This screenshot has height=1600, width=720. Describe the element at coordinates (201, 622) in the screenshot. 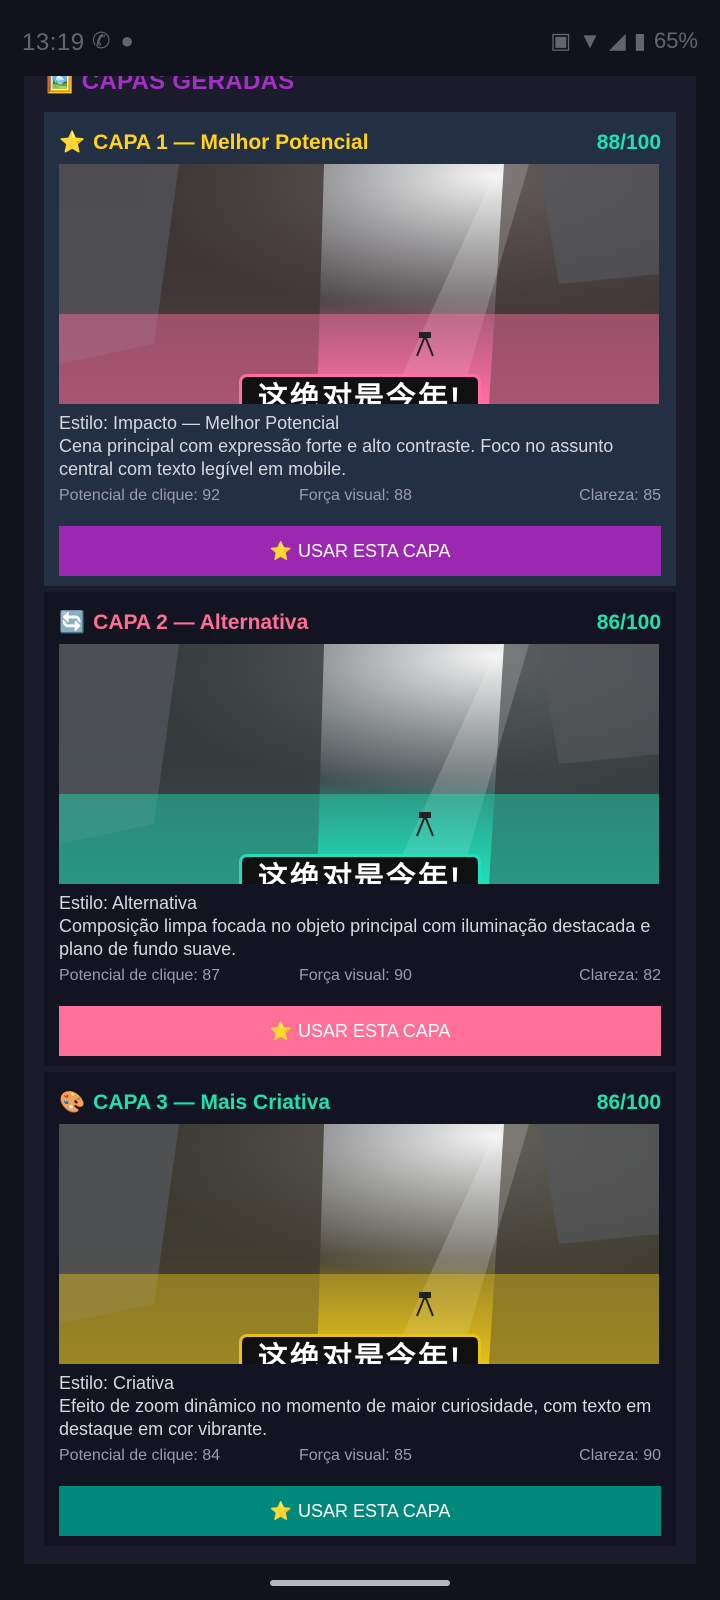

I see `card-title: CAPA 2 — Alternativa` at that location.